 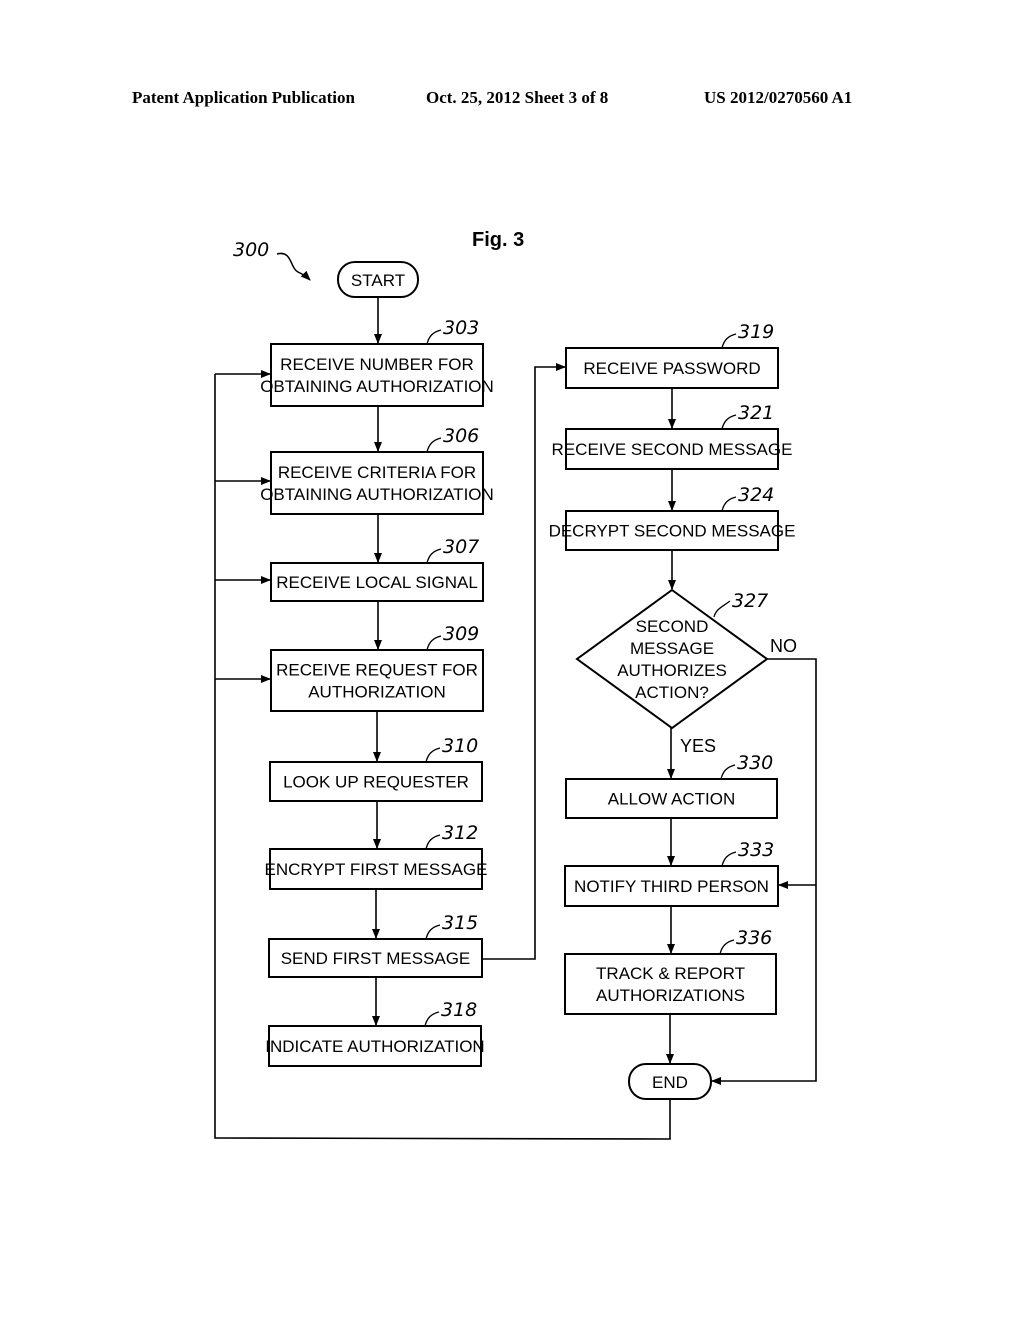 I want to click on decision-line-3: AUTHORIZES, so click(x=672, y=670).